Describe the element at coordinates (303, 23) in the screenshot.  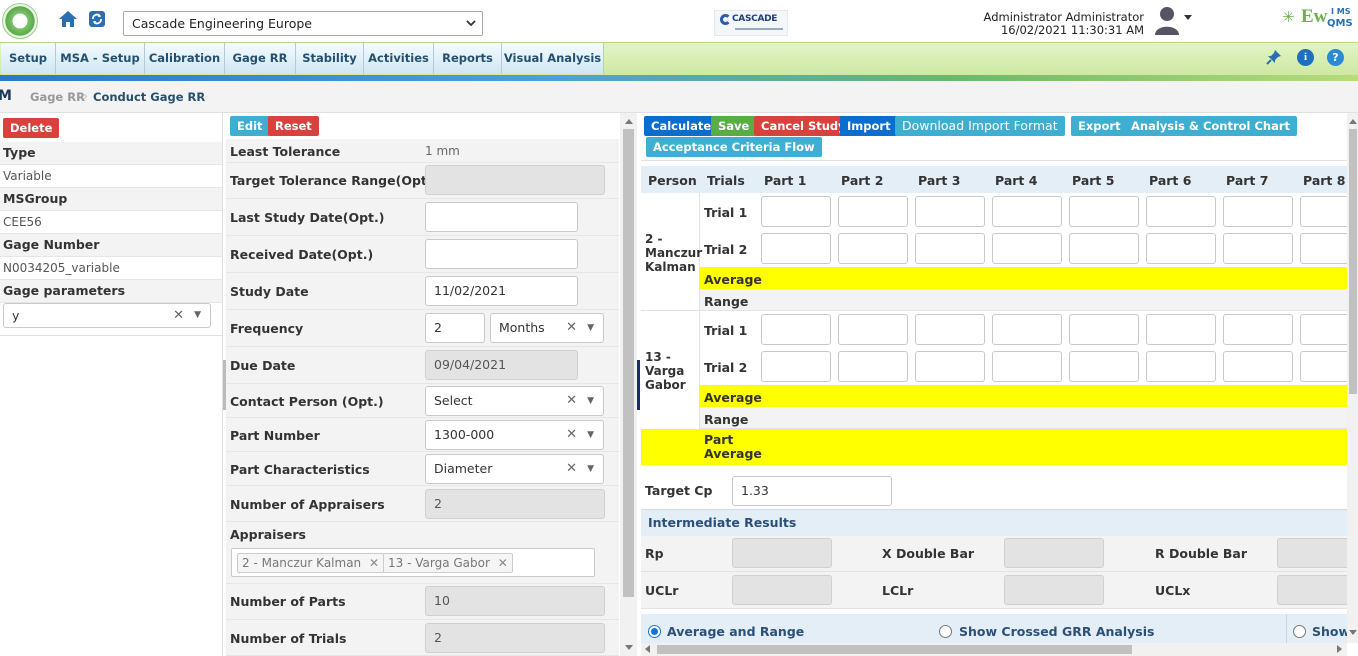
I see `company-select: Cascade Engineering Europe` at that location.